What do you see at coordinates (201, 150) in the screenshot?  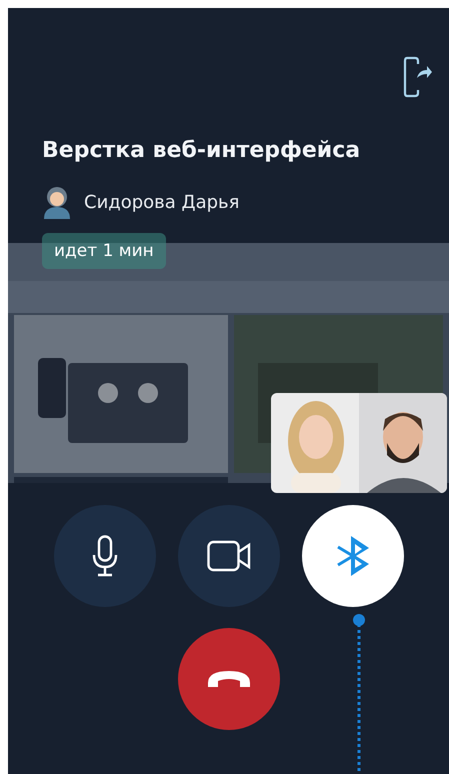 I see `call-title: Верстка веб-интерфейса` at bounding box center [201, 150].